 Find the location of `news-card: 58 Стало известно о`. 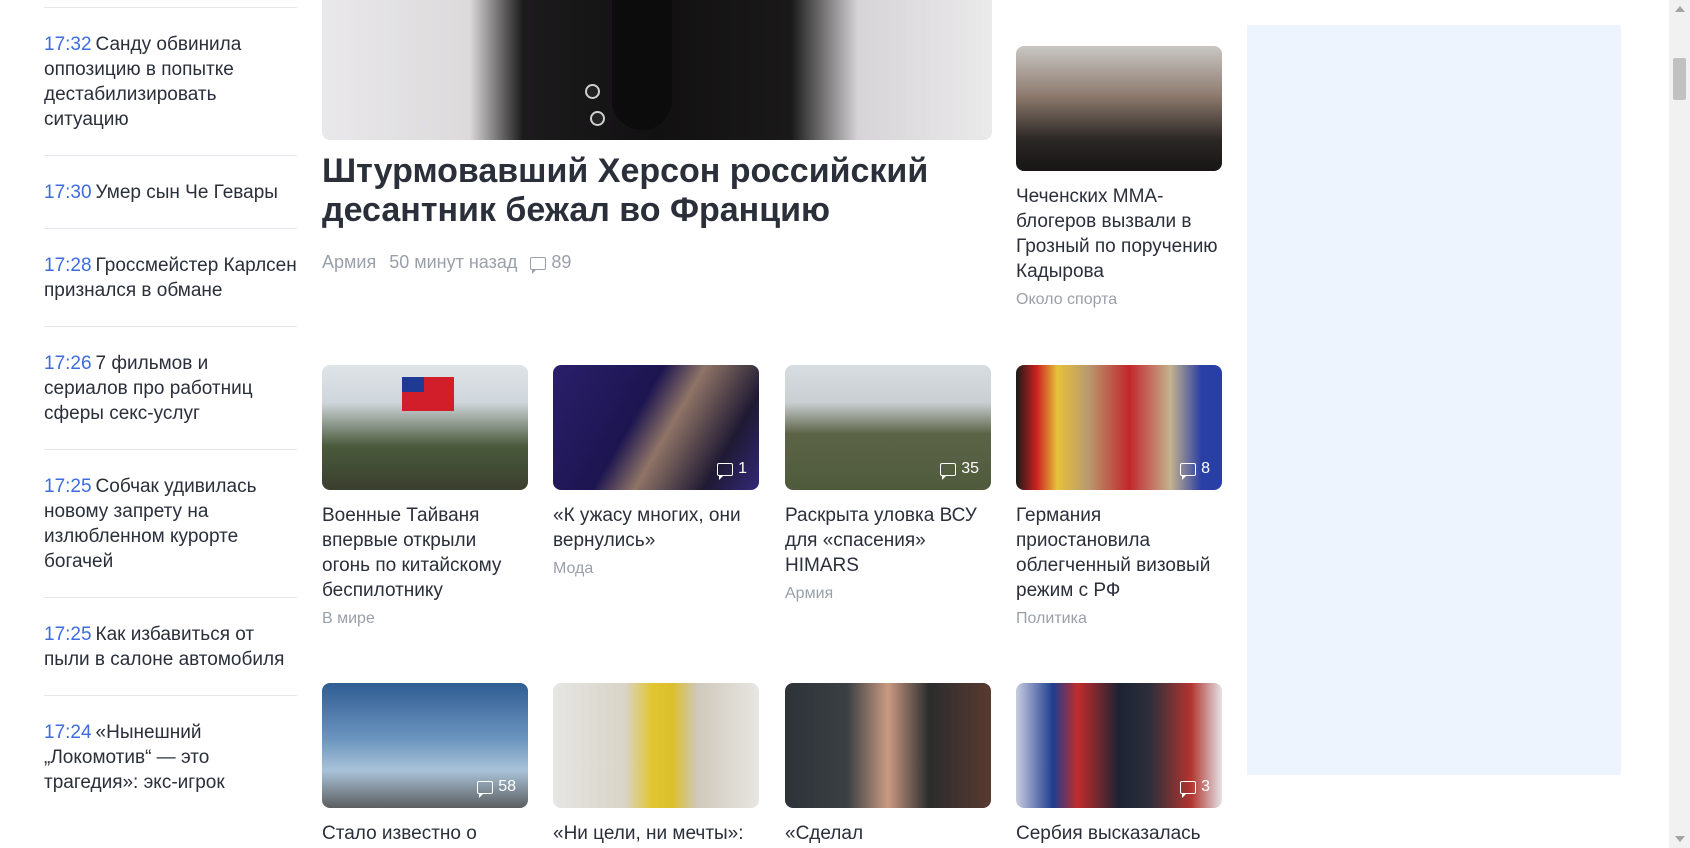

news-card: 58 Стало известно о is located at coordinates (425, 764).